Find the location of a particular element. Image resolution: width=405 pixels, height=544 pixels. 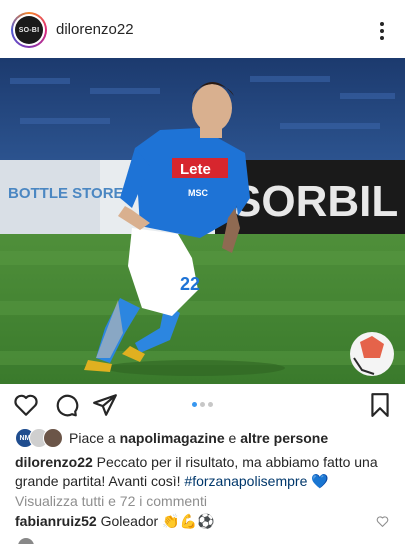

send-icon is located at coordinates (105, 405).